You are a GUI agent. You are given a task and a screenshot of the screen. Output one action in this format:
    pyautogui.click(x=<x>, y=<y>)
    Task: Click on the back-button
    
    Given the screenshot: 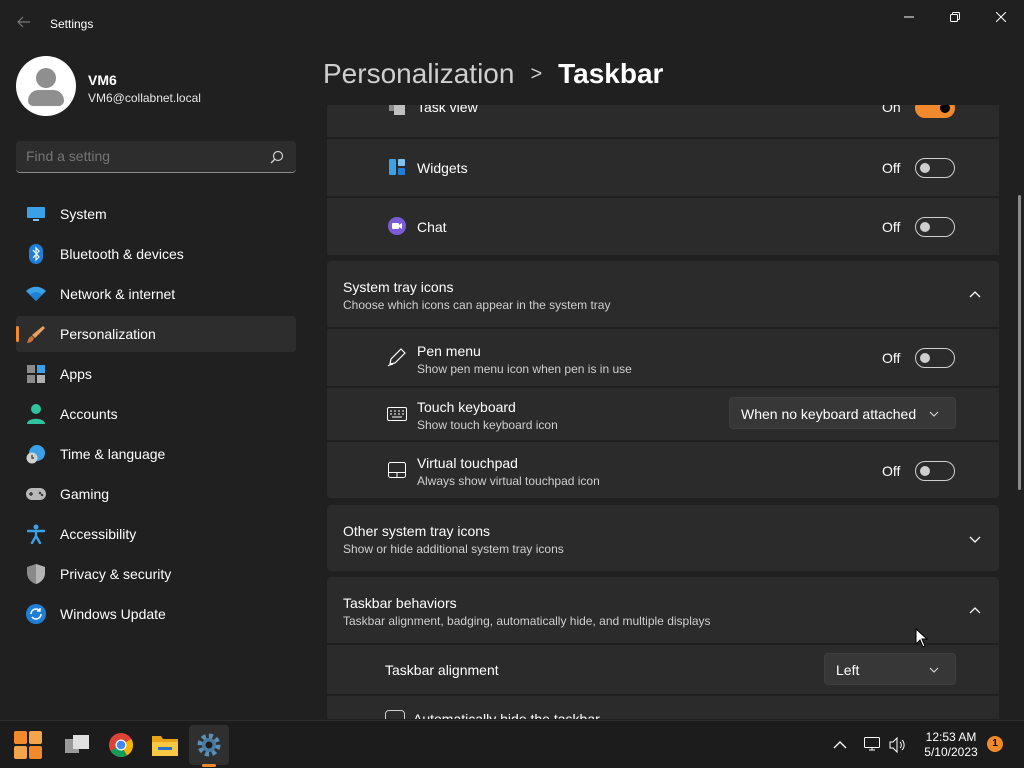 What is the action you would take?
    pyautogui.click(x=24, y=24)
    